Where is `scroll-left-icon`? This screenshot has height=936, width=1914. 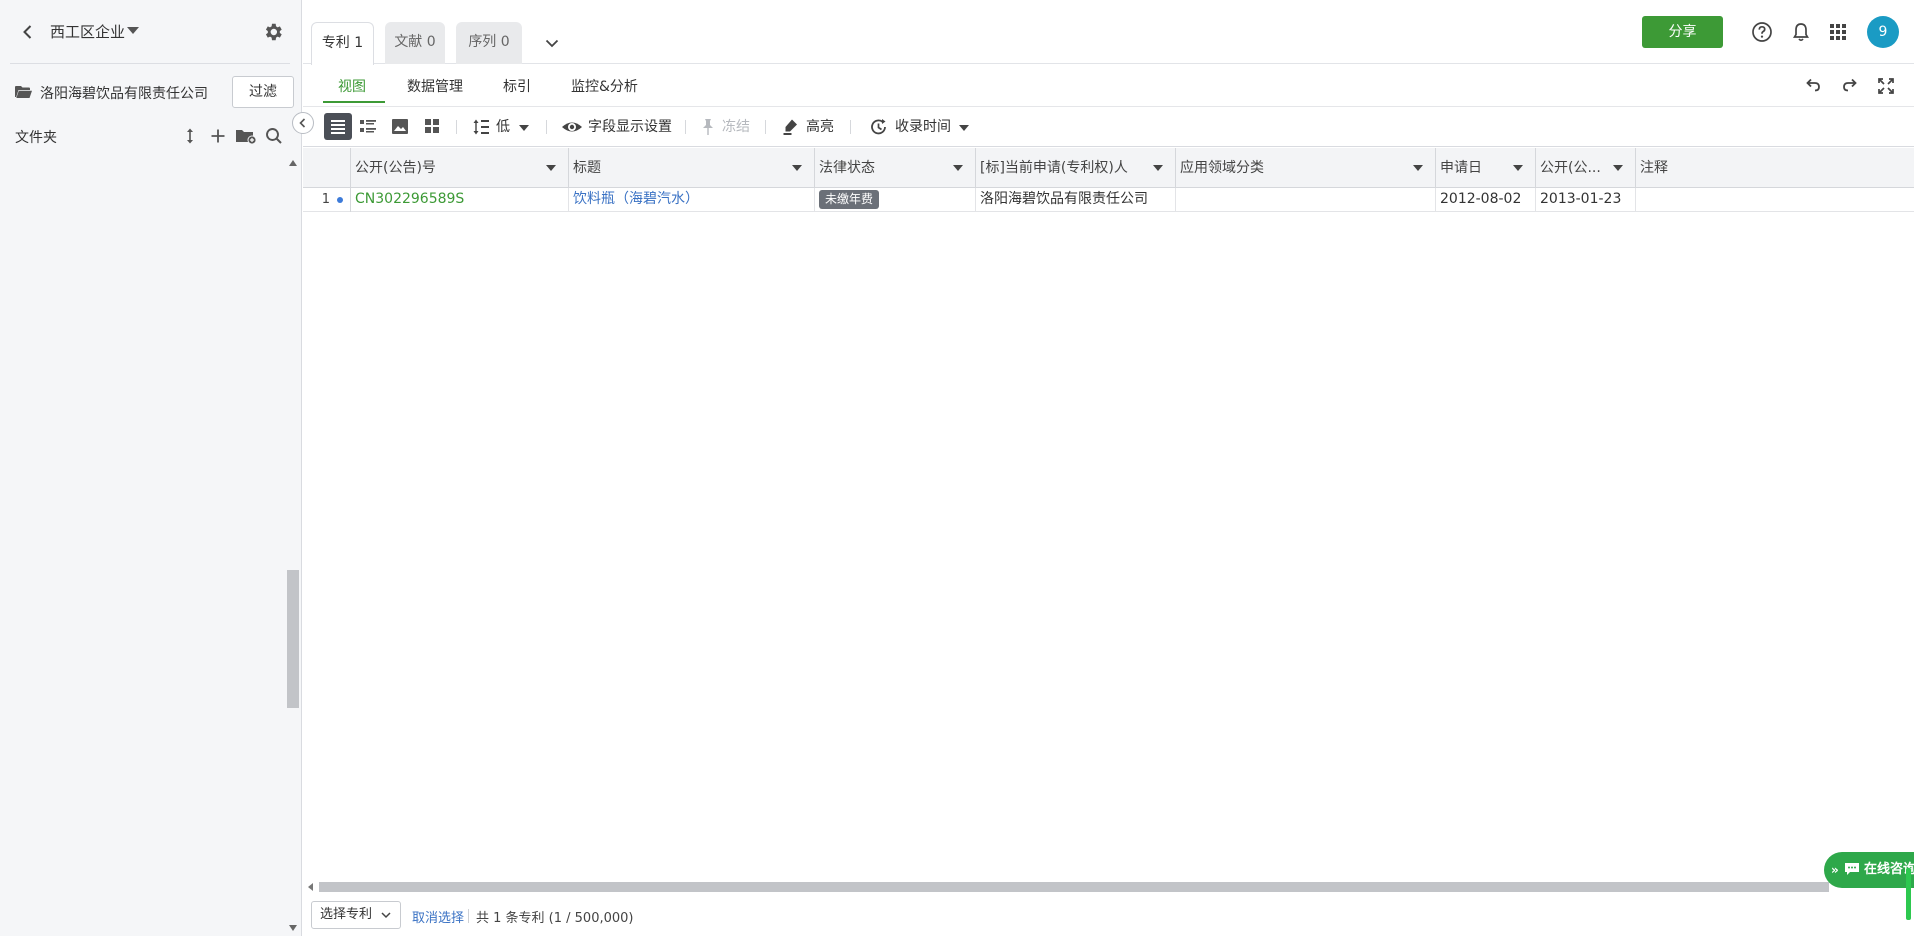
scroll-left-icon is located at coordinates (310, 887).